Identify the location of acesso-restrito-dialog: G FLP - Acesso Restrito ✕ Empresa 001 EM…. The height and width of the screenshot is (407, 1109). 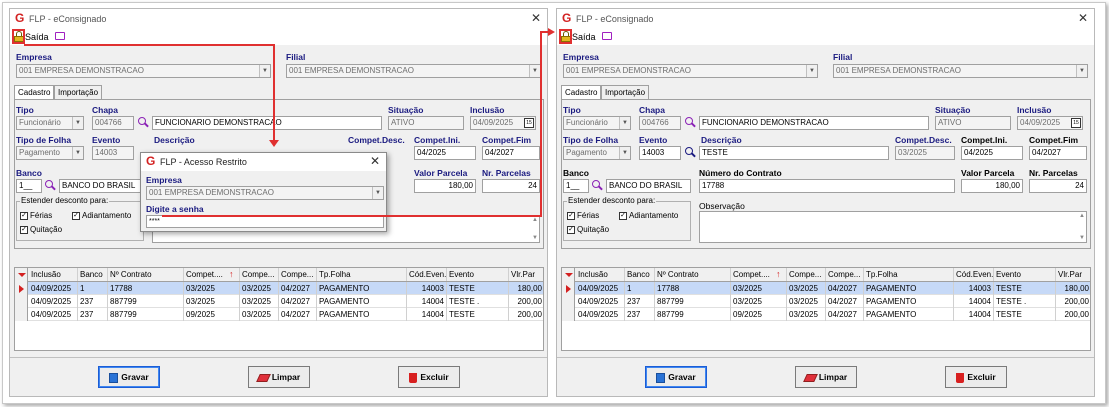
(263, 192).